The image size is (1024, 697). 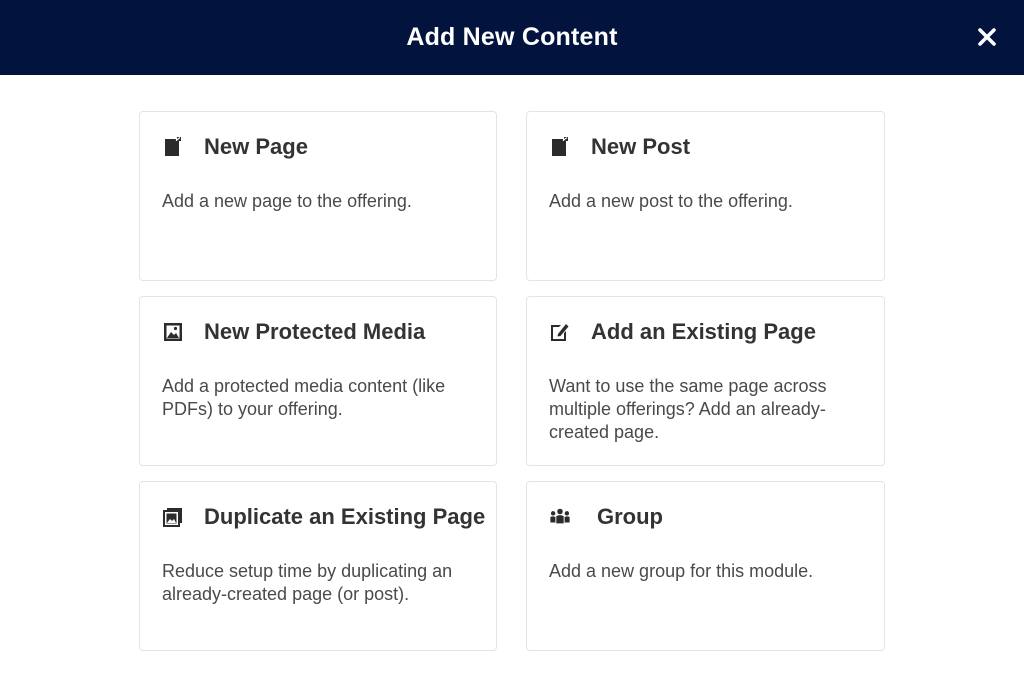 I want to click on card-description: Add a new post to the offering., so click(x=671, y=201).